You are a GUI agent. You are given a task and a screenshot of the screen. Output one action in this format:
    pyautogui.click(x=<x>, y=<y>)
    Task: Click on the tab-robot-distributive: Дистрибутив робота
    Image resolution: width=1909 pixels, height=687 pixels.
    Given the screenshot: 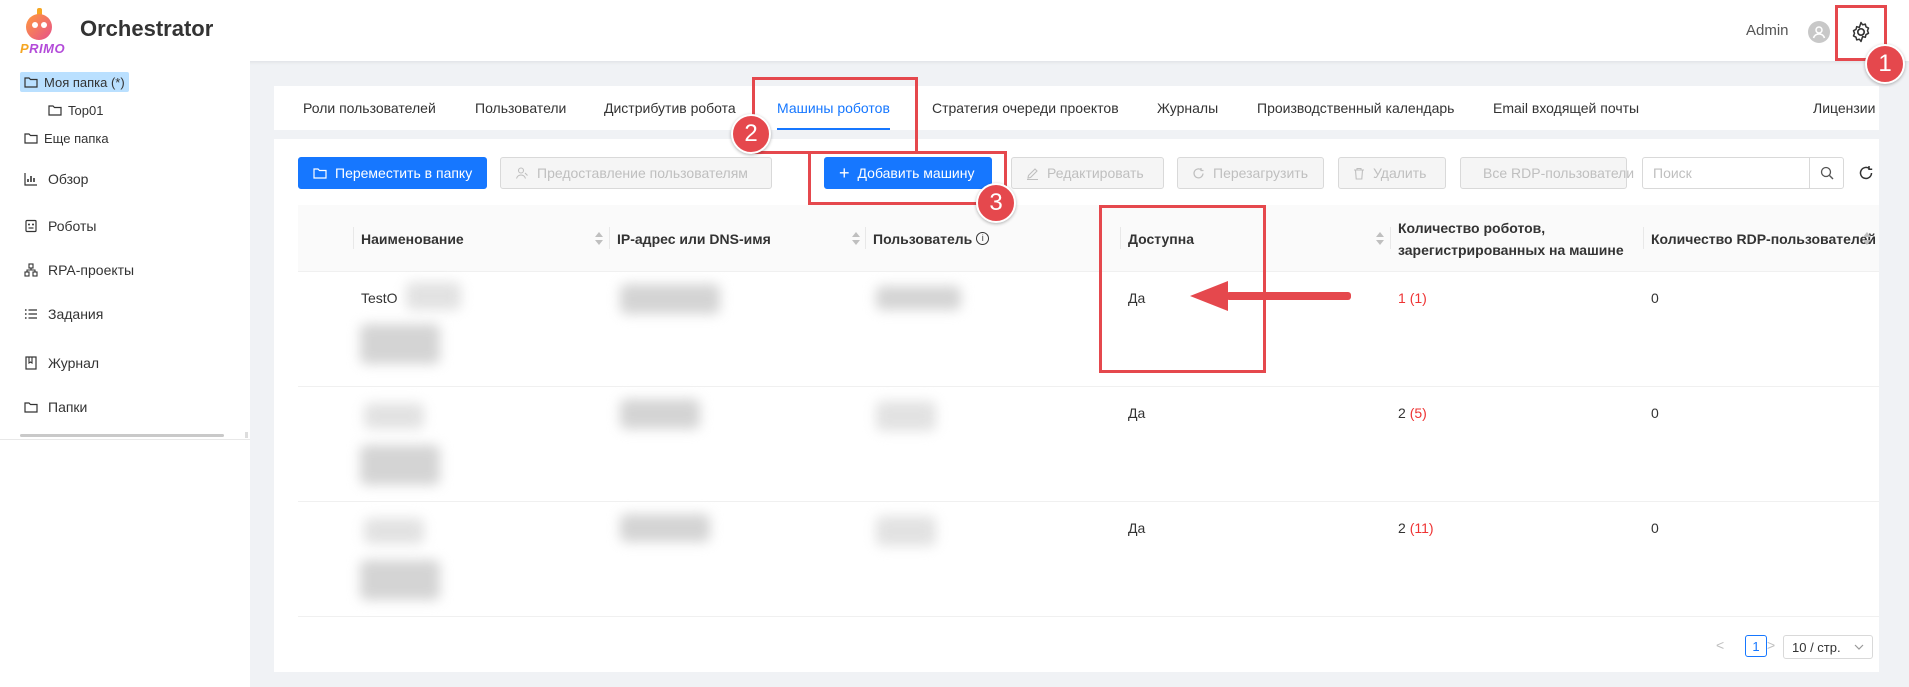 What is the action you would take?
    pyautogui.click(x=670, y=108)
    